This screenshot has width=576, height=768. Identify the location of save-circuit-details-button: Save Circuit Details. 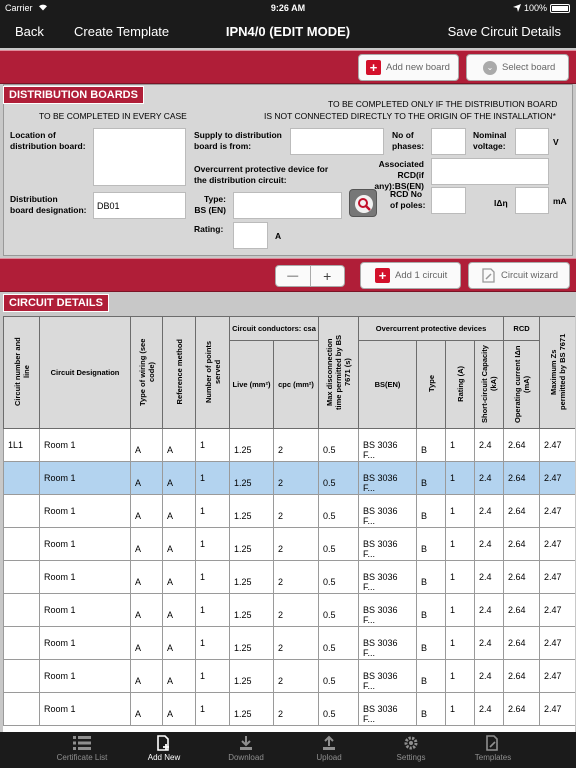
(504, 31).